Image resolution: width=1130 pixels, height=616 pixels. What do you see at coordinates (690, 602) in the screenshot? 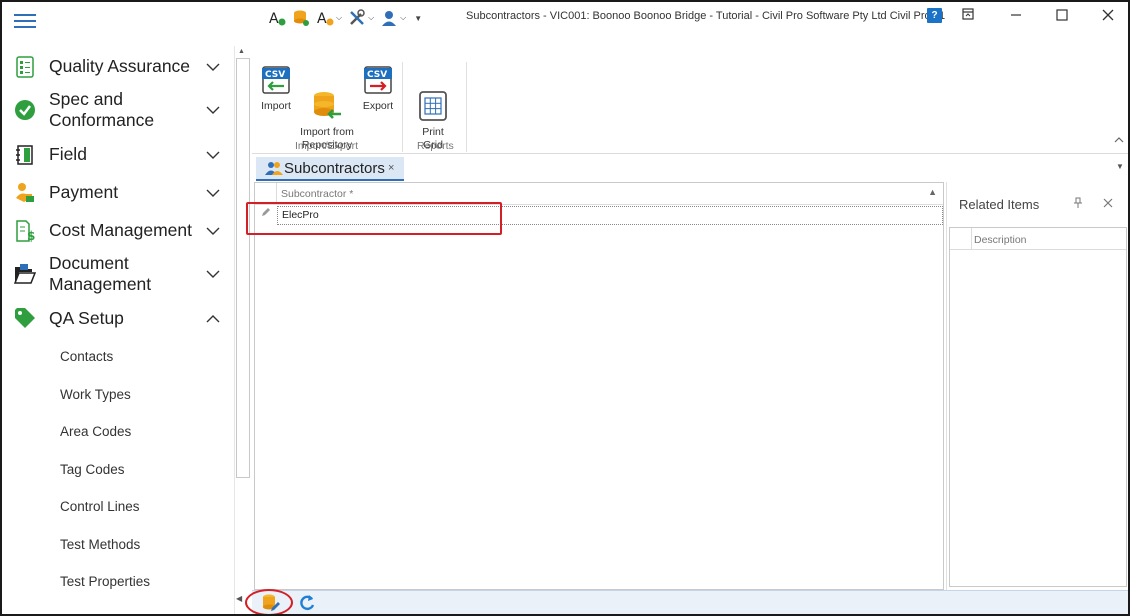
I see `status-bar` at bounding box center [690, 602].